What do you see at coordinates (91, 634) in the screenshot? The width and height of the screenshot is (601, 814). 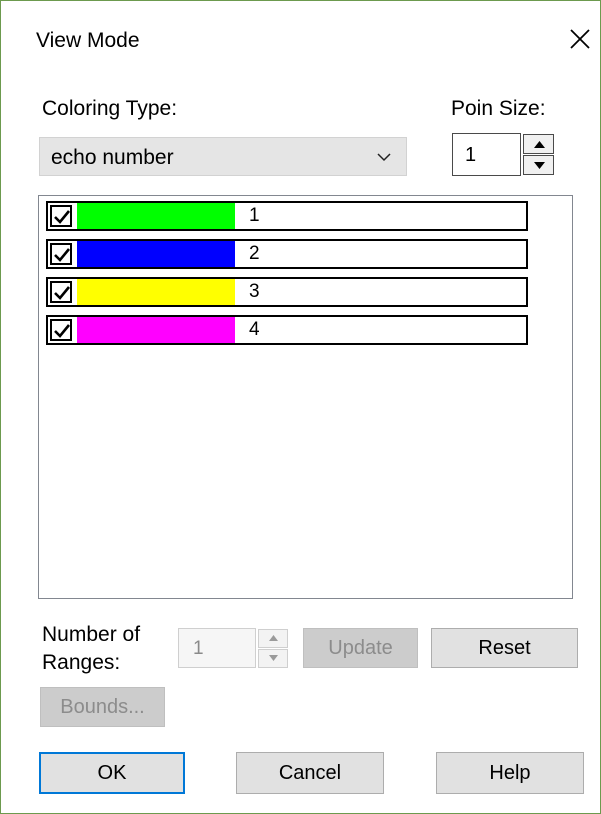 I see `number-of-ranges-label-line1: Number of` at bounding box center [91, 634].